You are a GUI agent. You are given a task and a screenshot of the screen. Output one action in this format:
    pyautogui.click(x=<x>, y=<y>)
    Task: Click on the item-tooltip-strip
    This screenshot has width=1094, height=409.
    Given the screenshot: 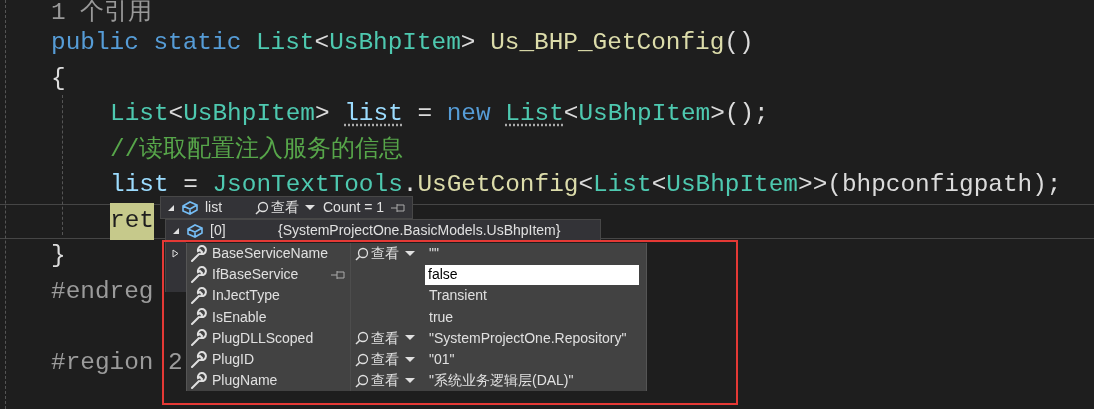 What is the action you would take?
    pyautogui.click(x=175, y=267)
    